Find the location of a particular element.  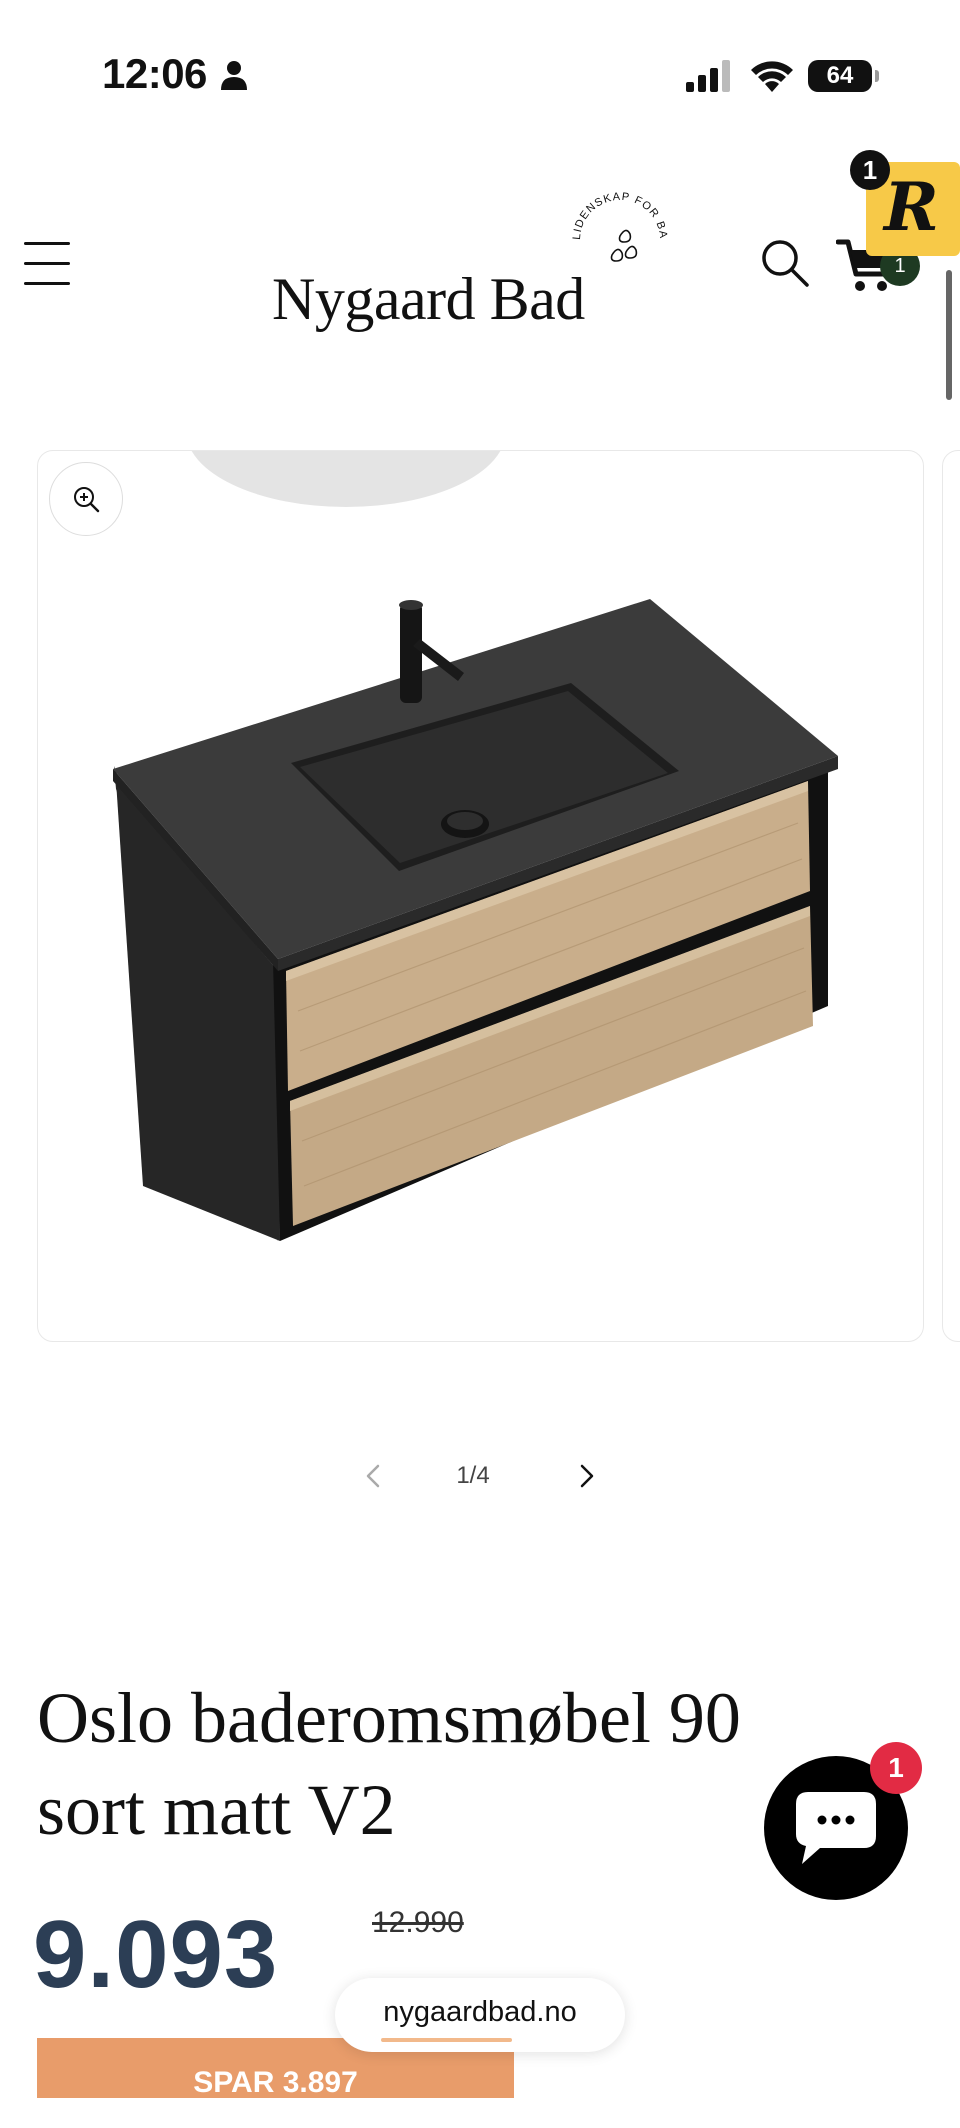

zoom-in-icon is located at coordinates (87, 500).